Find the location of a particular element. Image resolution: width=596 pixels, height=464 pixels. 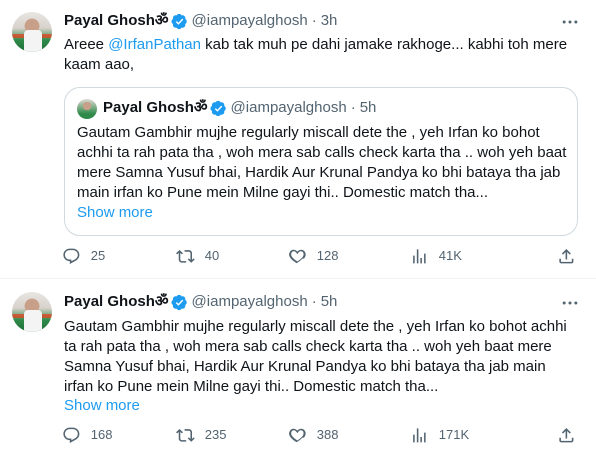

reply-count: 168 is located at coordinates (101, 435).